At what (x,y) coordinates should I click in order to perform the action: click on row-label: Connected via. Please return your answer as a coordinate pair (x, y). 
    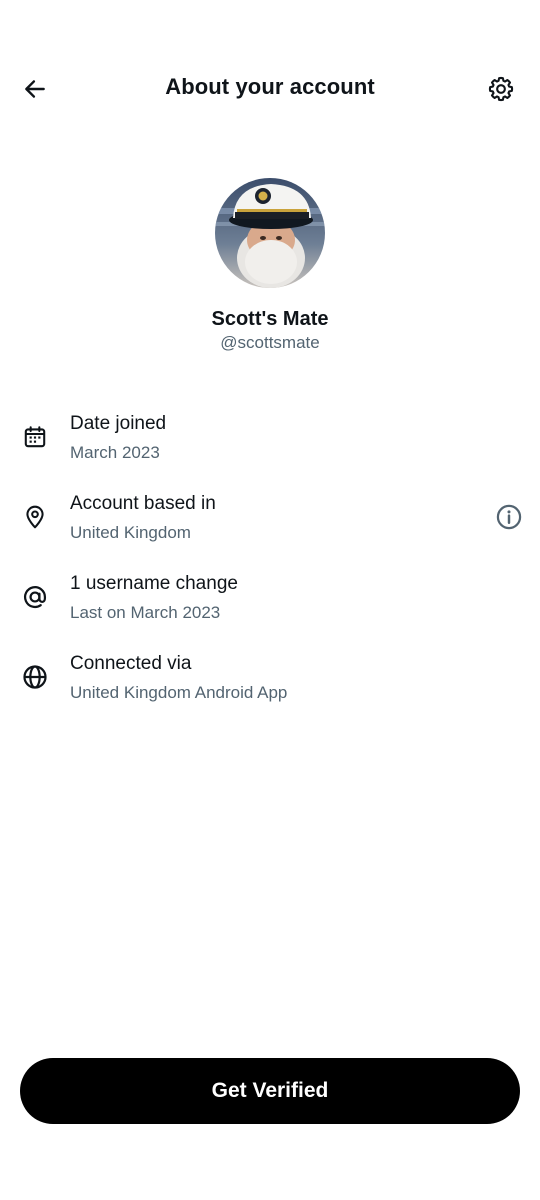
    Looking at the image, I should click on (131, 663).